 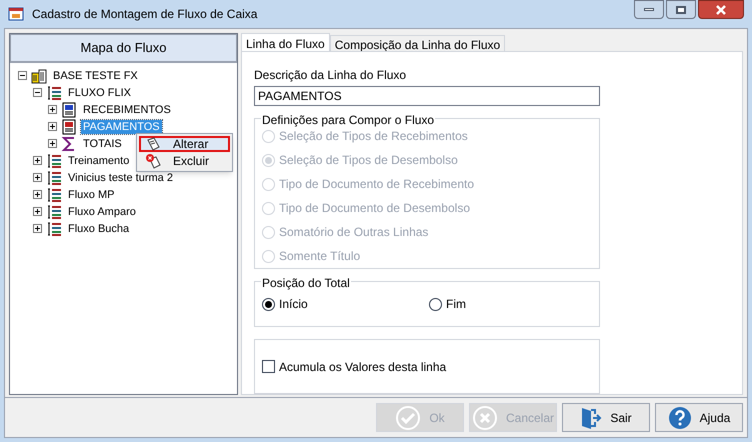 What do you see at coordinates (16, 14) in the screenshot?
I see `window-icon` at bounding box center [16, 14].